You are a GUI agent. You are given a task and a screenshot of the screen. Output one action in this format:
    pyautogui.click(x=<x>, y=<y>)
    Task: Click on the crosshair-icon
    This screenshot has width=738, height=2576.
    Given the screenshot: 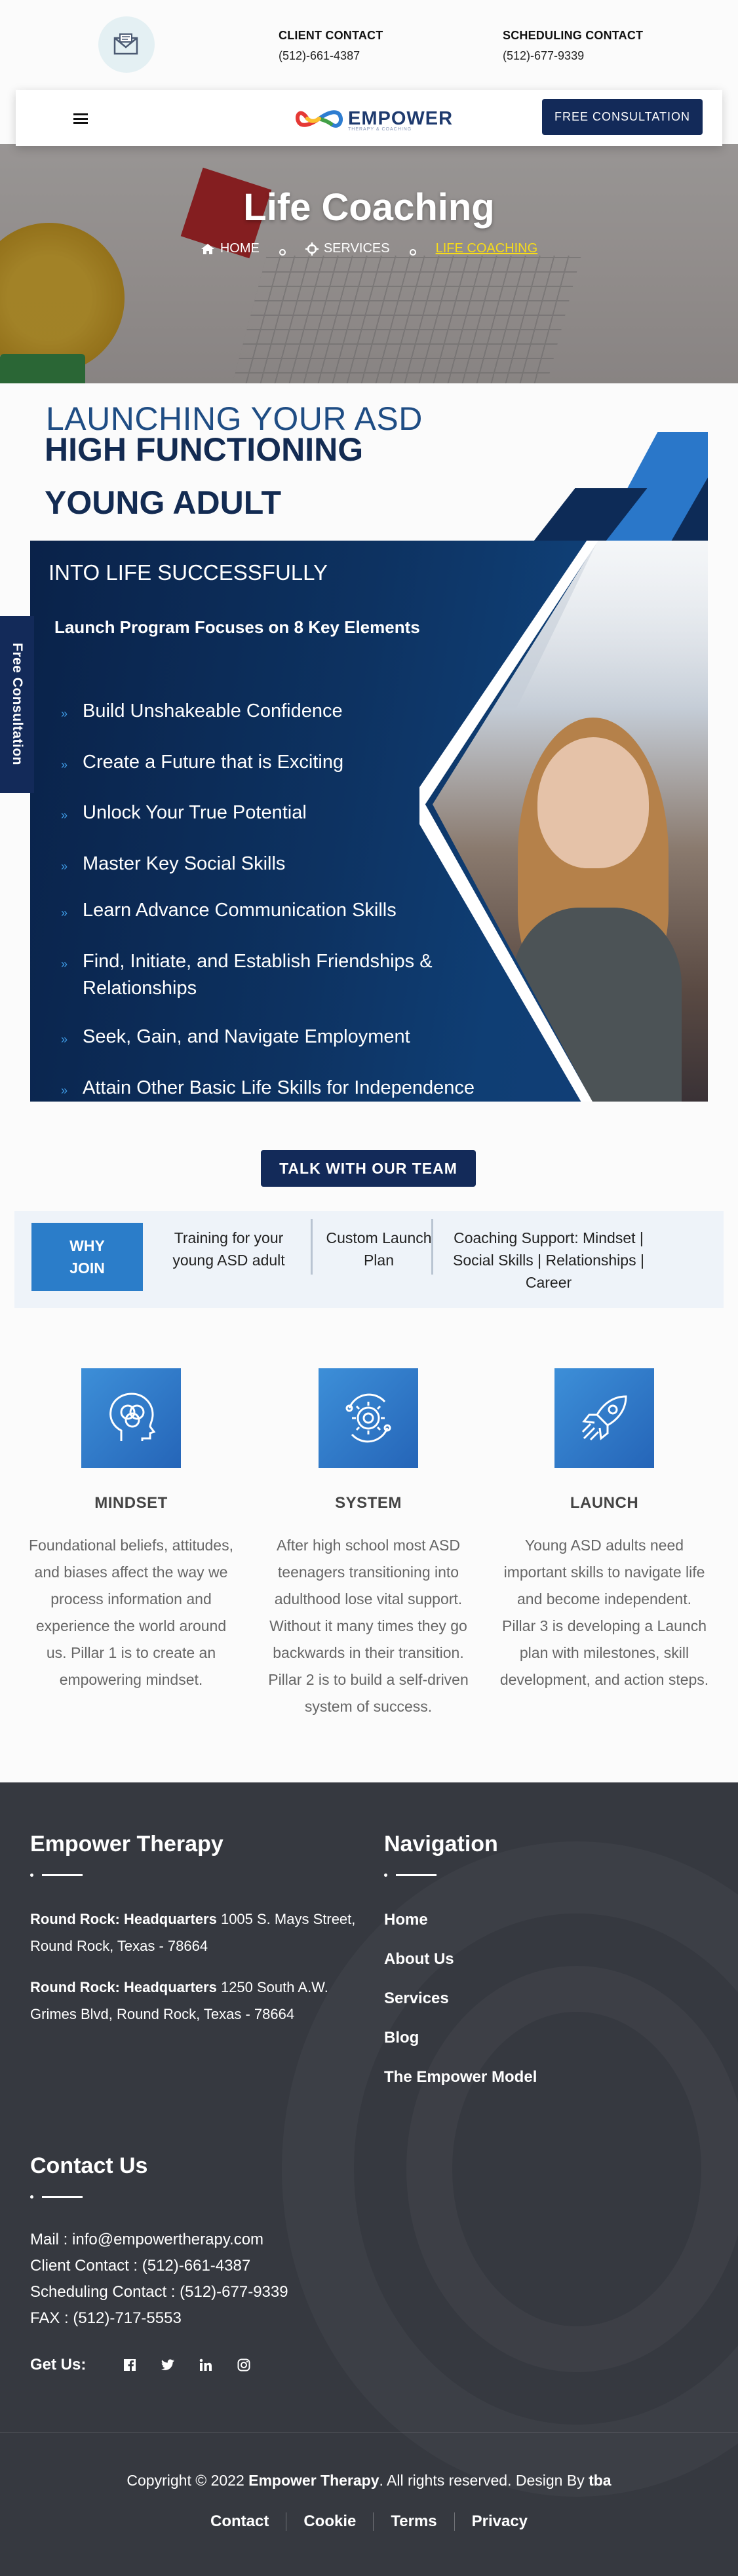 What is the action you would take?
    pyautogui.click(x=312, y=249)
    